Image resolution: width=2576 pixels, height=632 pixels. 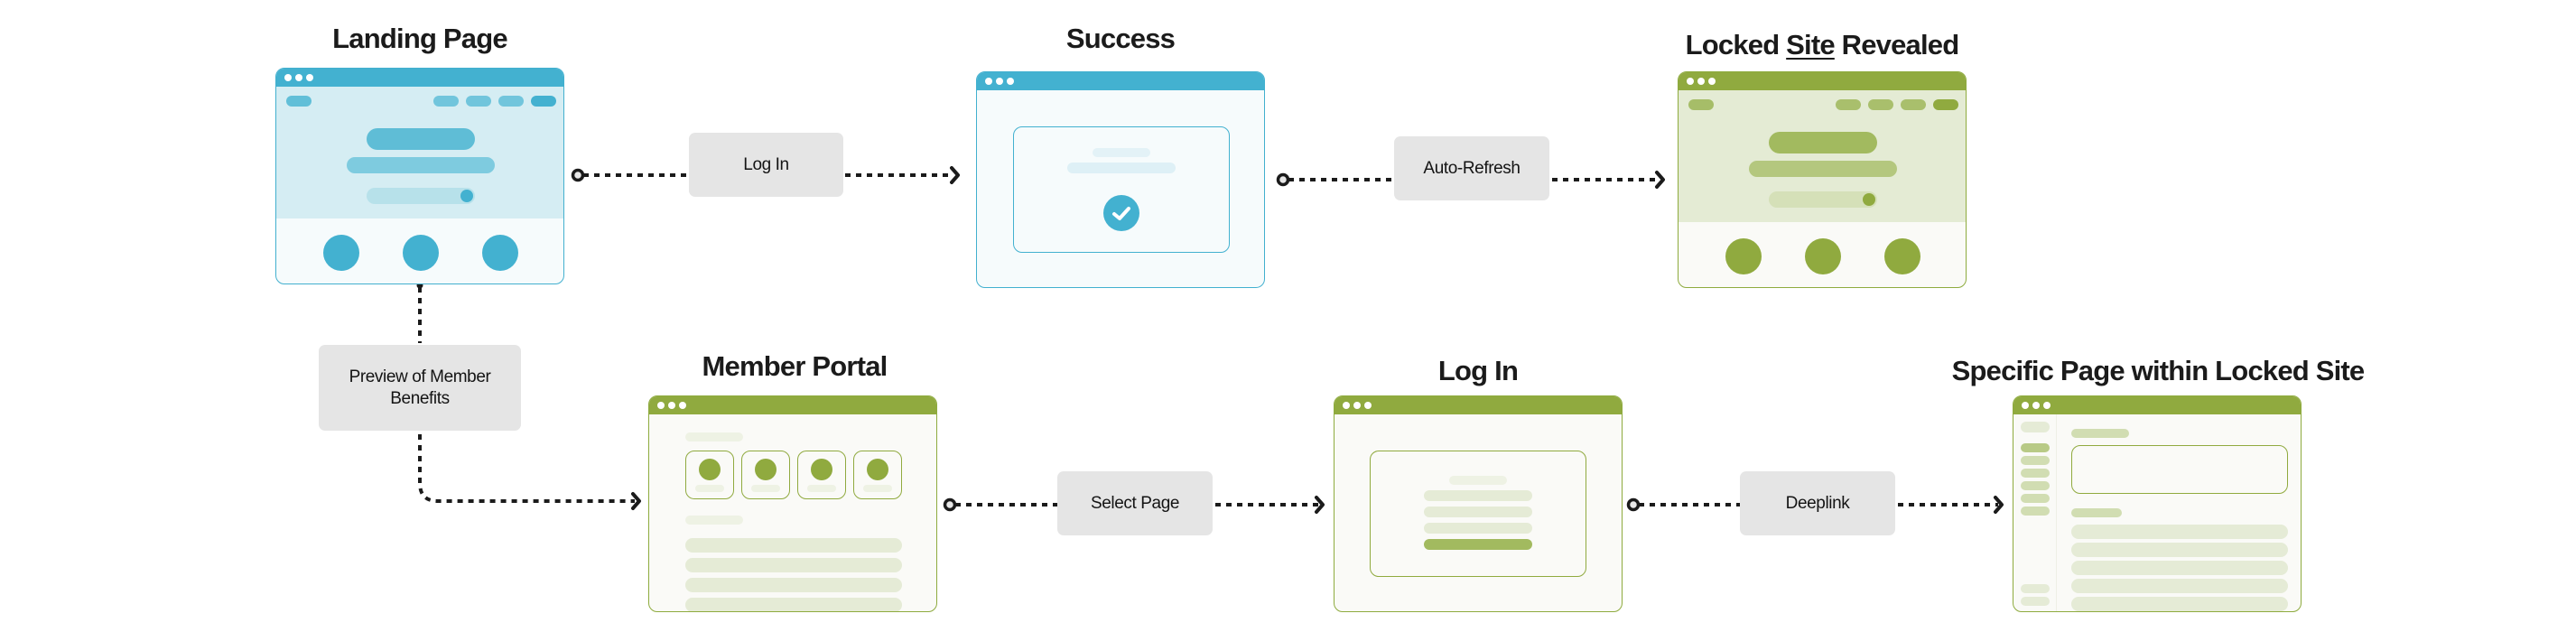 I want to click on screen-title-member-portal: Member Portal, so click(x=795, y=366).